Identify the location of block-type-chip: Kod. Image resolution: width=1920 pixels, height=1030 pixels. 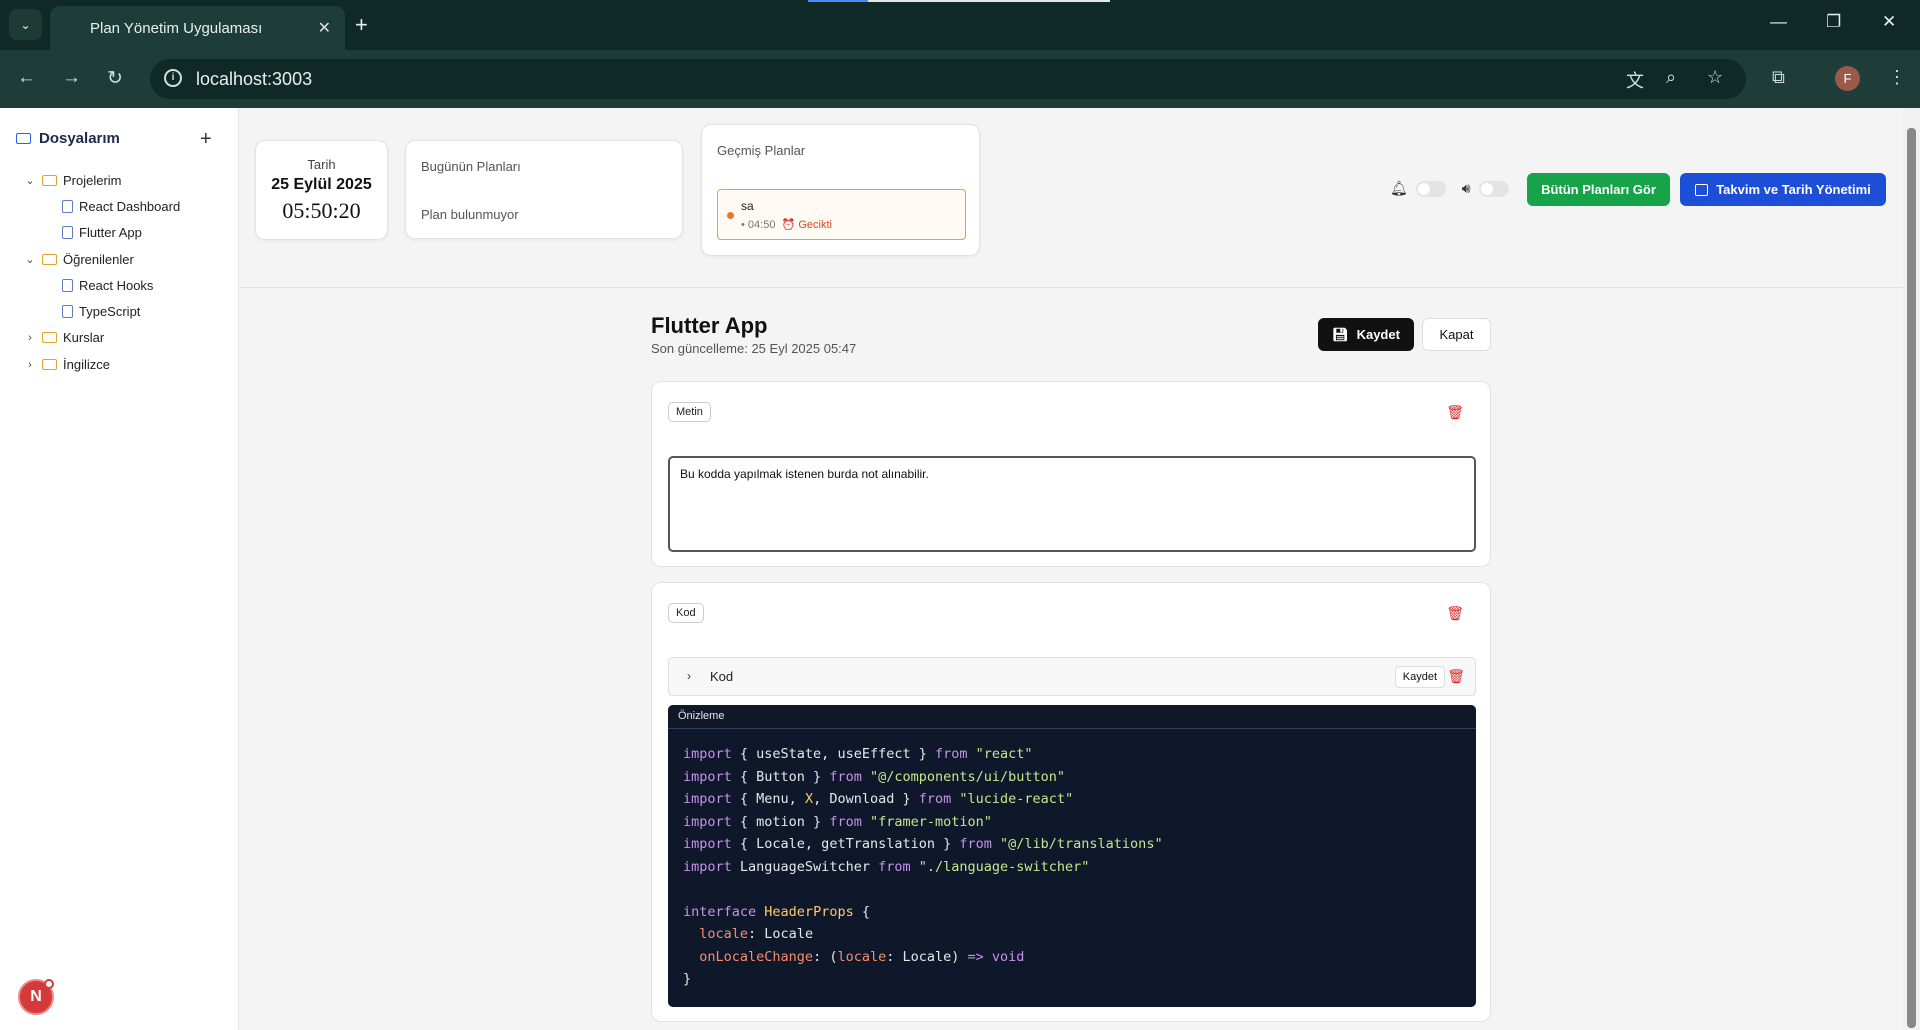
(686, 613).